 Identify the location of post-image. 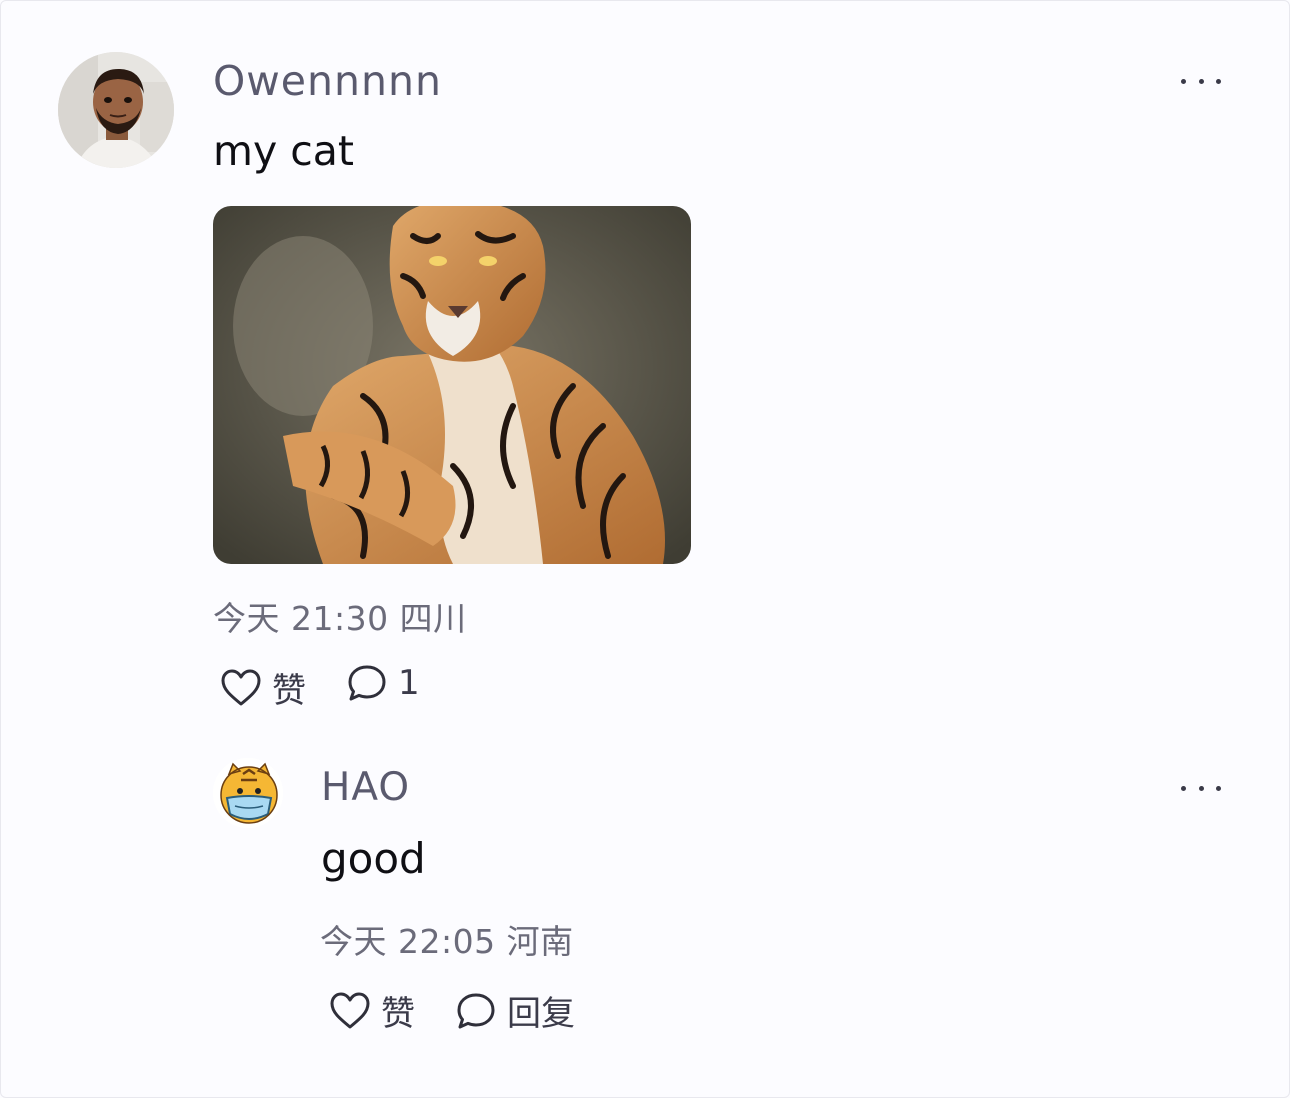
(452, 385).